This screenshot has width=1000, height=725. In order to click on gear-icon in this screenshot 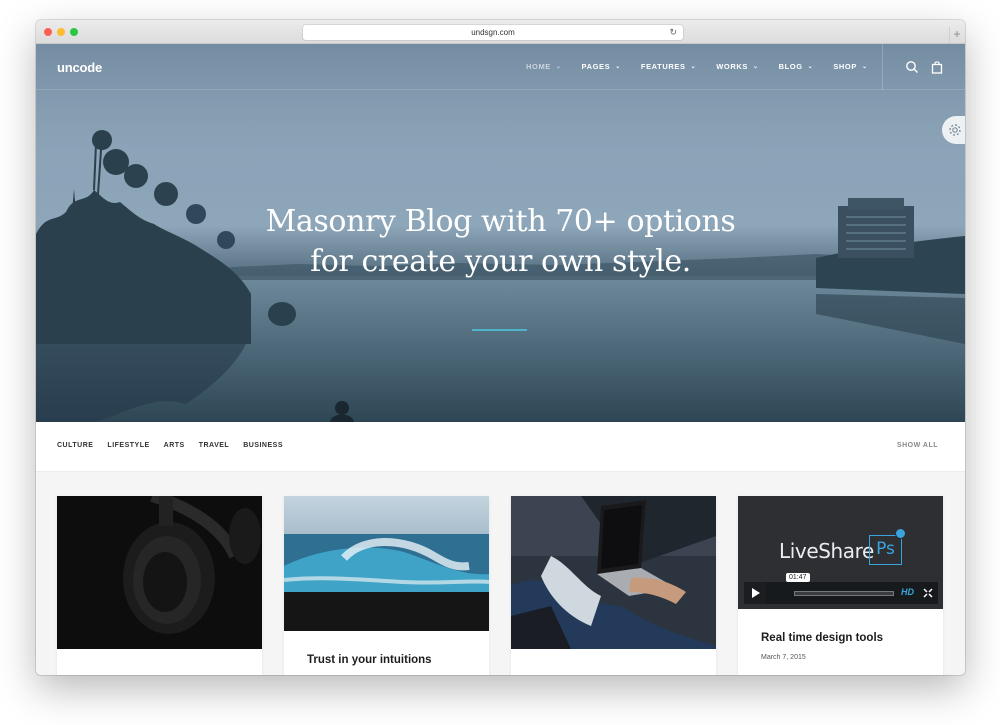, I will do `click(955, 130)`.